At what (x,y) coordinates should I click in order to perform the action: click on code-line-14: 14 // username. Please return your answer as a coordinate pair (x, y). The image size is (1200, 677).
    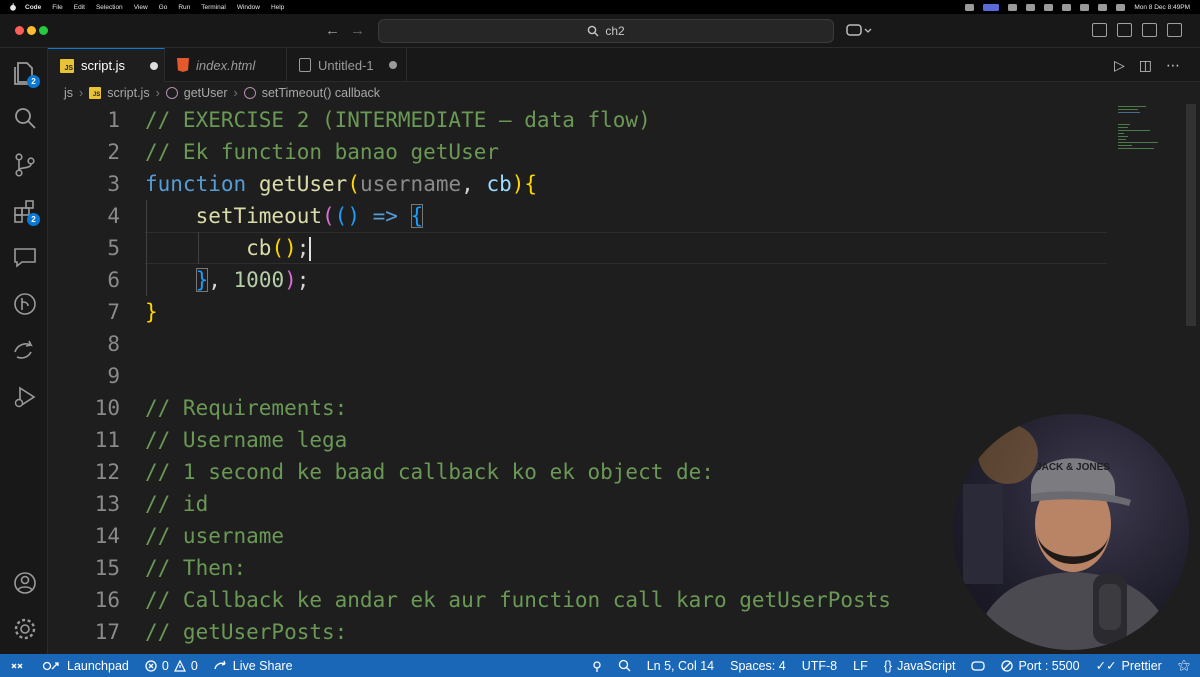
    Looking at the image, I should click on (578, 536).